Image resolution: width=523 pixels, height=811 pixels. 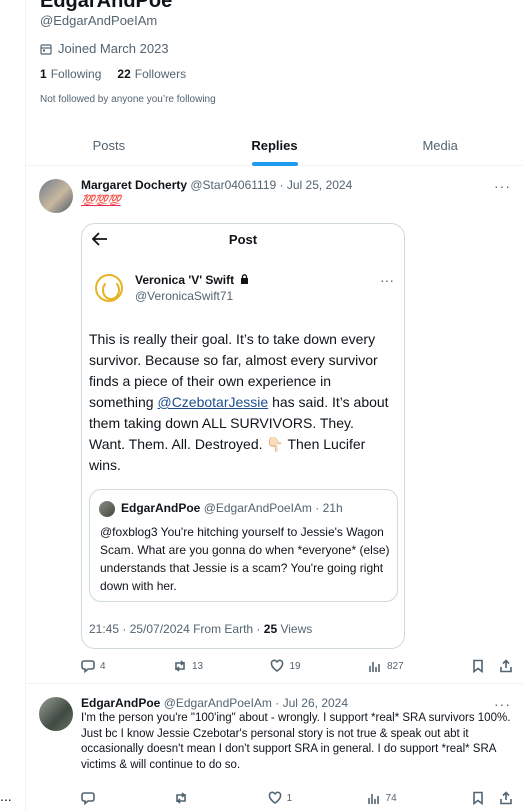 I want to click on profile-tabs: Posts Replies Media, so click(x=274, y=147).